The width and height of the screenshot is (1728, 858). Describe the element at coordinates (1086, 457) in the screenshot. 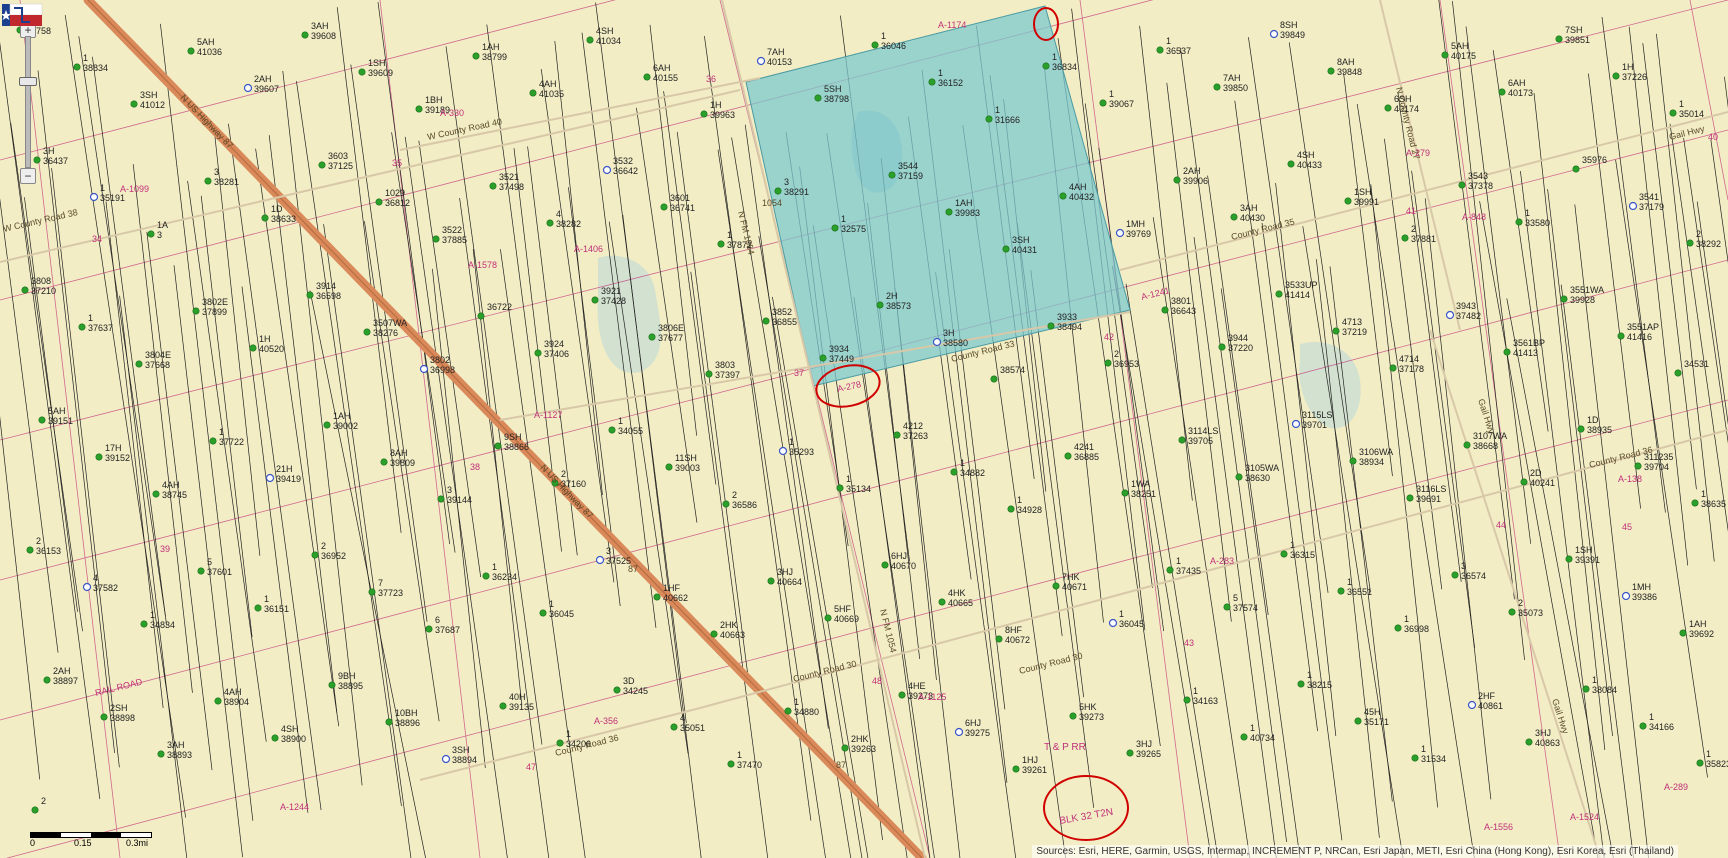

I see `well-api-label: 36885` at that location.